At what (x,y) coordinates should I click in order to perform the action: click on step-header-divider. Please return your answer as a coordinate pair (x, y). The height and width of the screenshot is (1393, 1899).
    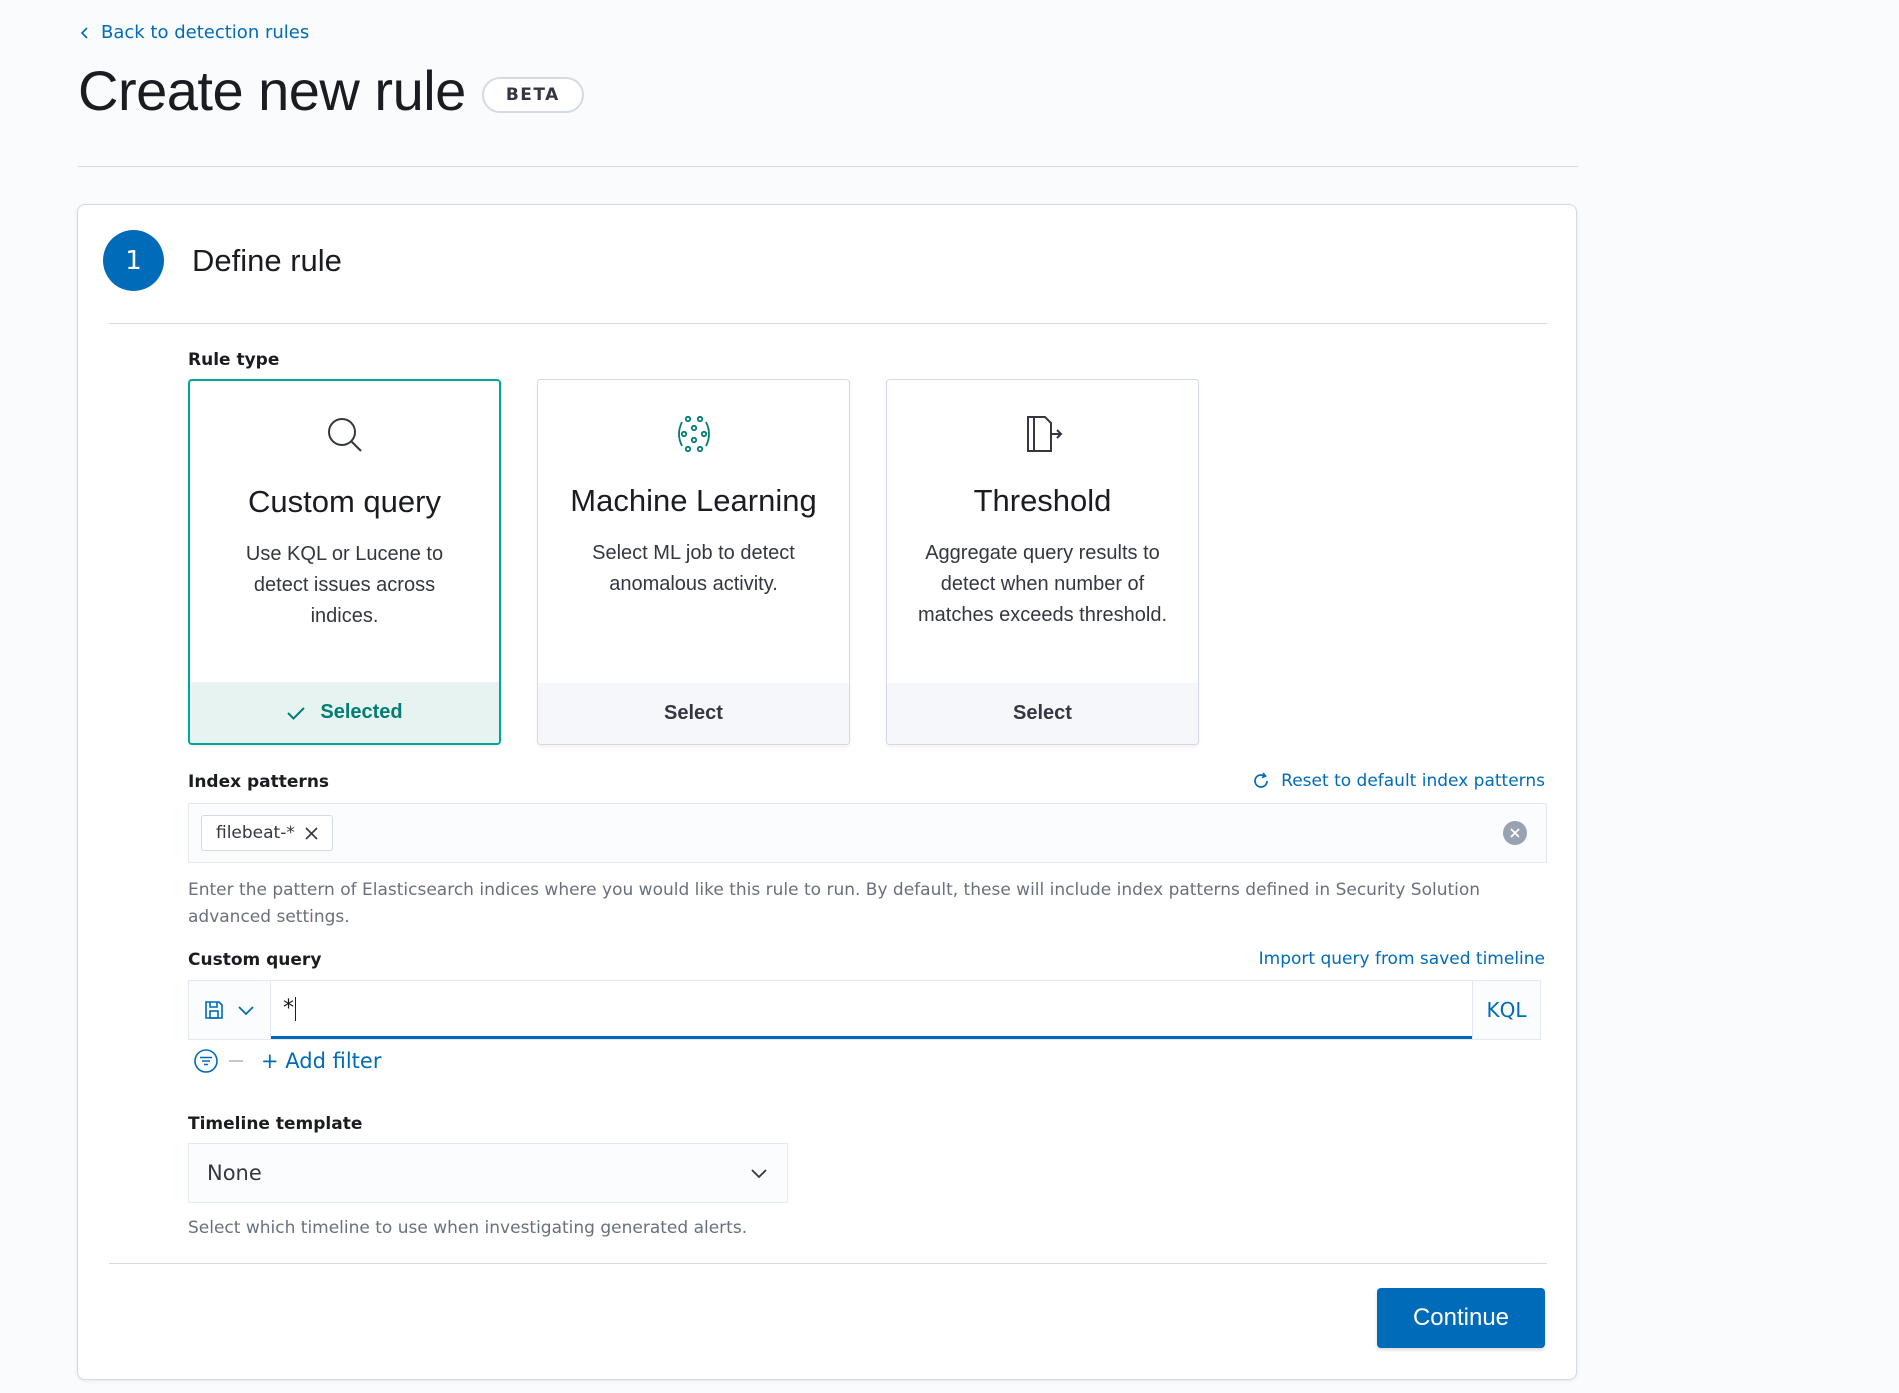
    Looking at the image, I should click on (828, 323).